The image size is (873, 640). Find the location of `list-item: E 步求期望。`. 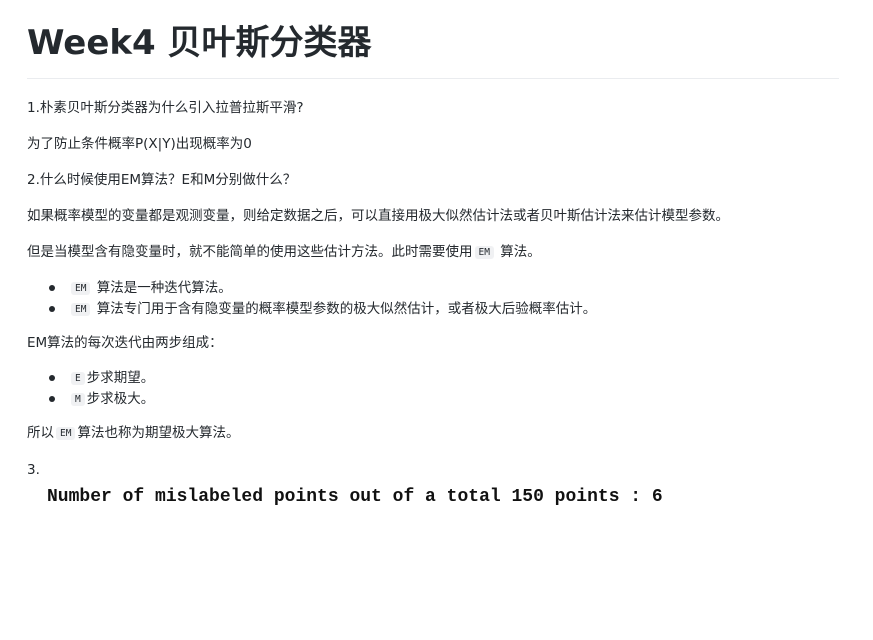

list-item: E 步求期望。 is located at coordinates (444, 378).